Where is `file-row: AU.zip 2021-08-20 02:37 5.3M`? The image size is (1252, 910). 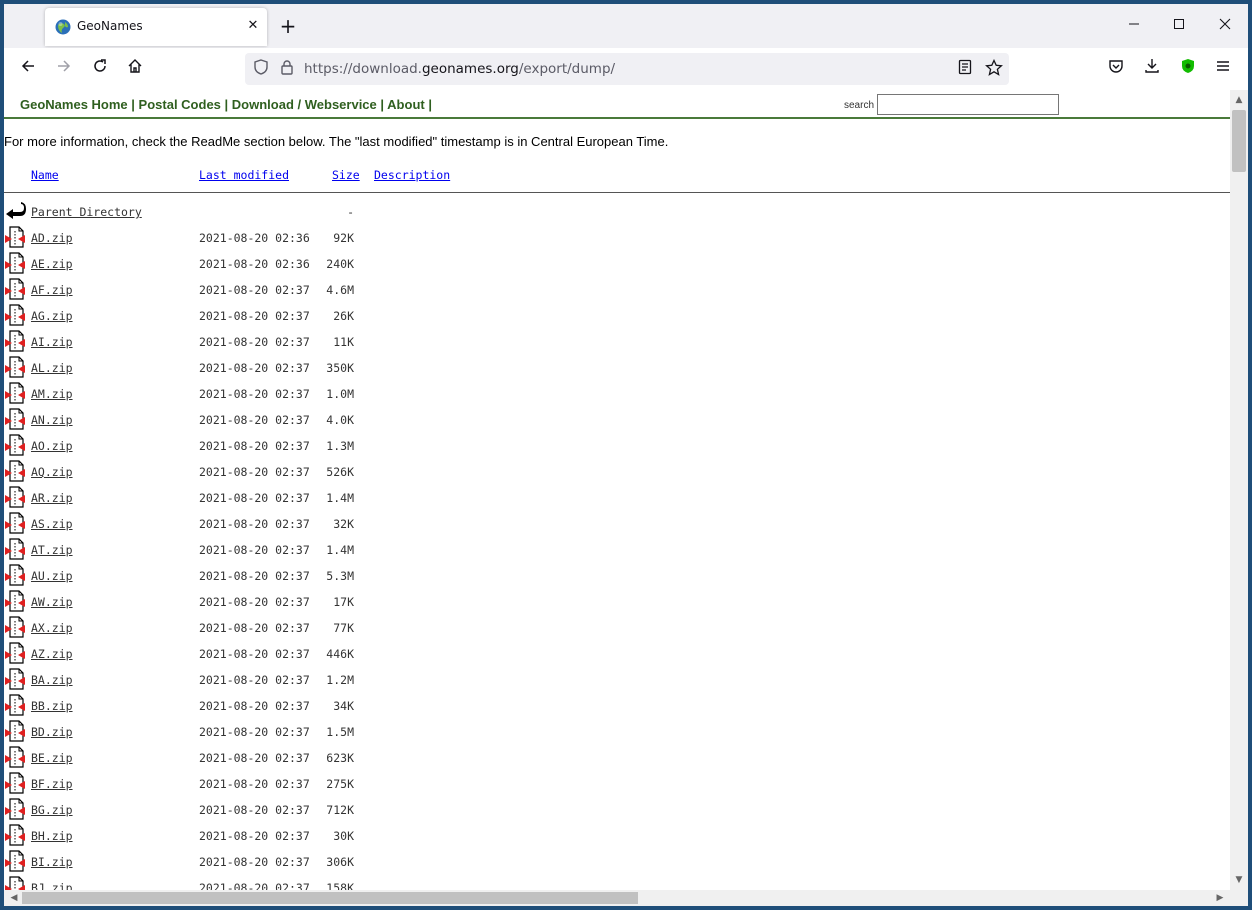 file-row: AU.zip 2021-08-20 02:37 5.3M is located at coordinates (304, 577).